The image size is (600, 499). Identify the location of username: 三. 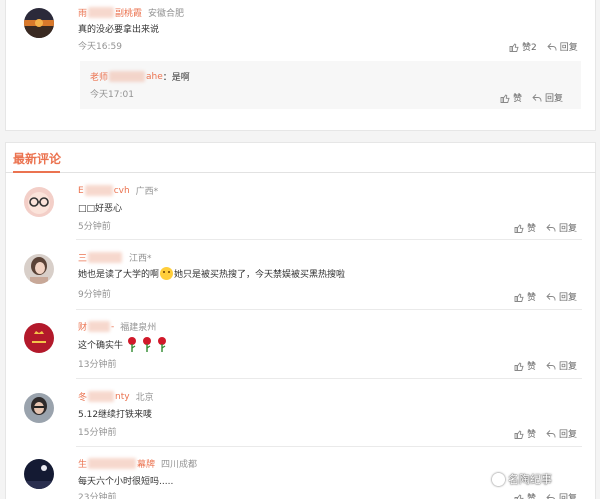
(82, 257).